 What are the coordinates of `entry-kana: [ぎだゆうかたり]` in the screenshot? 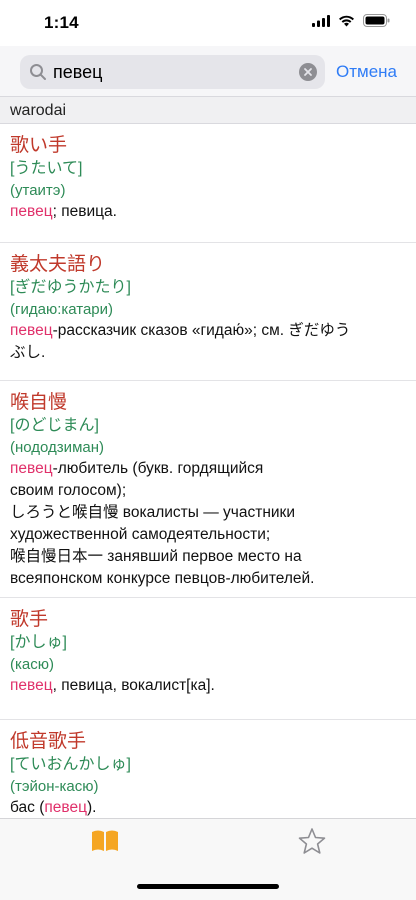 It's located at (70, 287).